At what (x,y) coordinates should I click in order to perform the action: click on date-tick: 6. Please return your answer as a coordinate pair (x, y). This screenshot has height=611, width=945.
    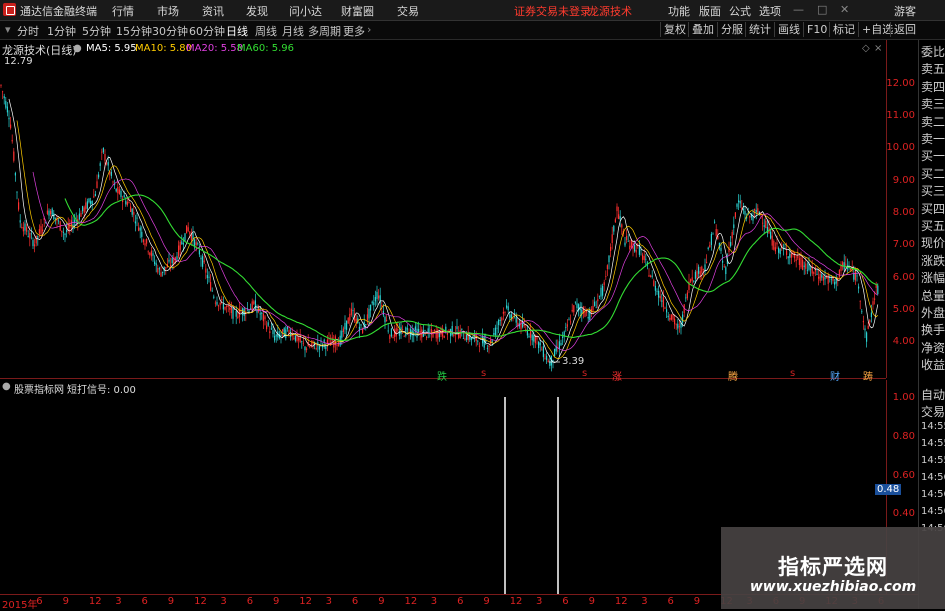
    Looking at the image, I should click on (670, 601).